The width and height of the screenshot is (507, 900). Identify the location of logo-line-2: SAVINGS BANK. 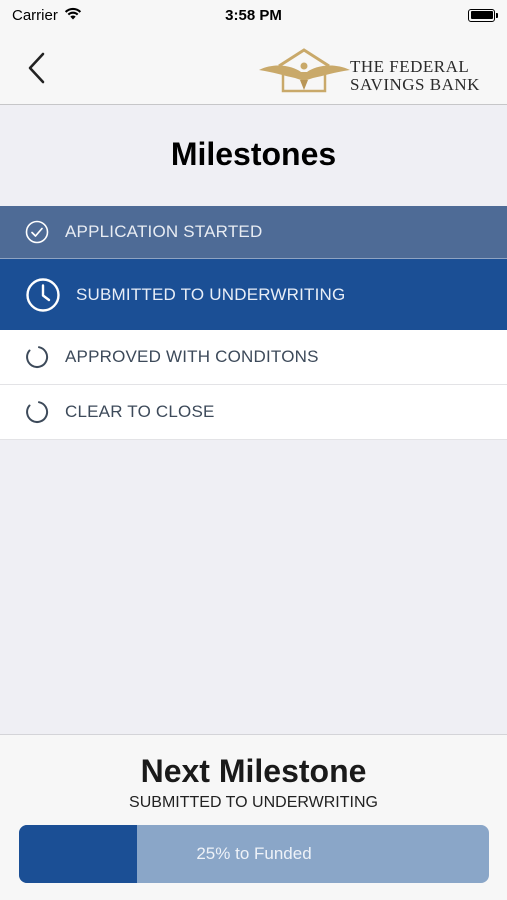
(415, 84).